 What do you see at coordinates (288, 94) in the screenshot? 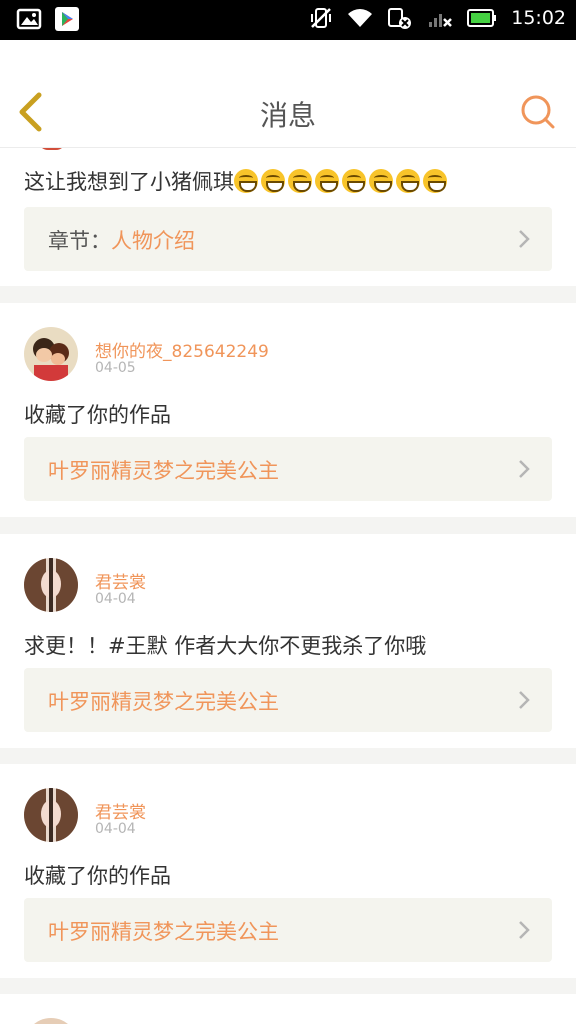
I see `app-header: 消息` at bounding box center [288, 94].